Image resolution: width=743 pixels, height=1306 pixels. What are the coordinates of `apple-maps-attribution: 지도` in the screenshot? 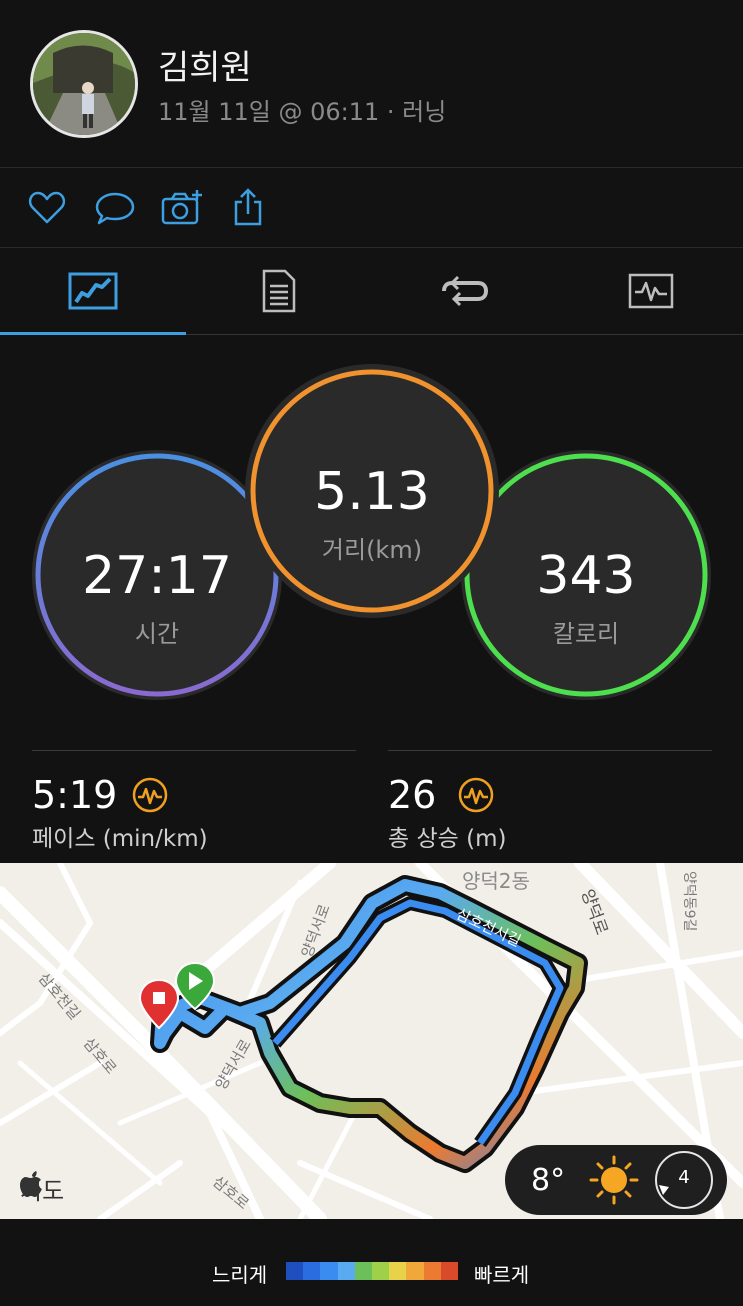 It's located at (42, 1188).